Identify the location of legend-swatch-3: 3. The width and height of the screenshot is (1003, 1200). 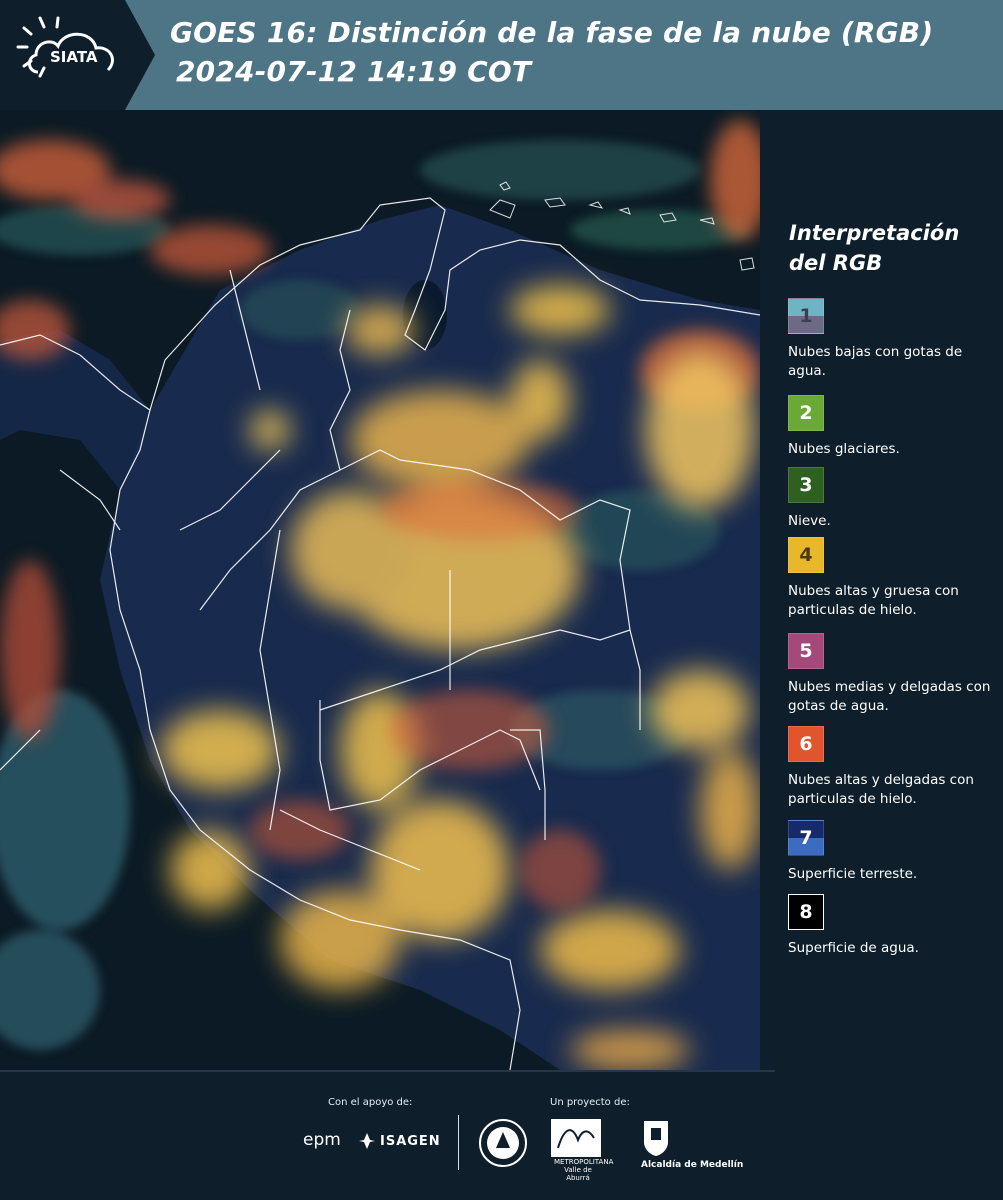
(806, 485).